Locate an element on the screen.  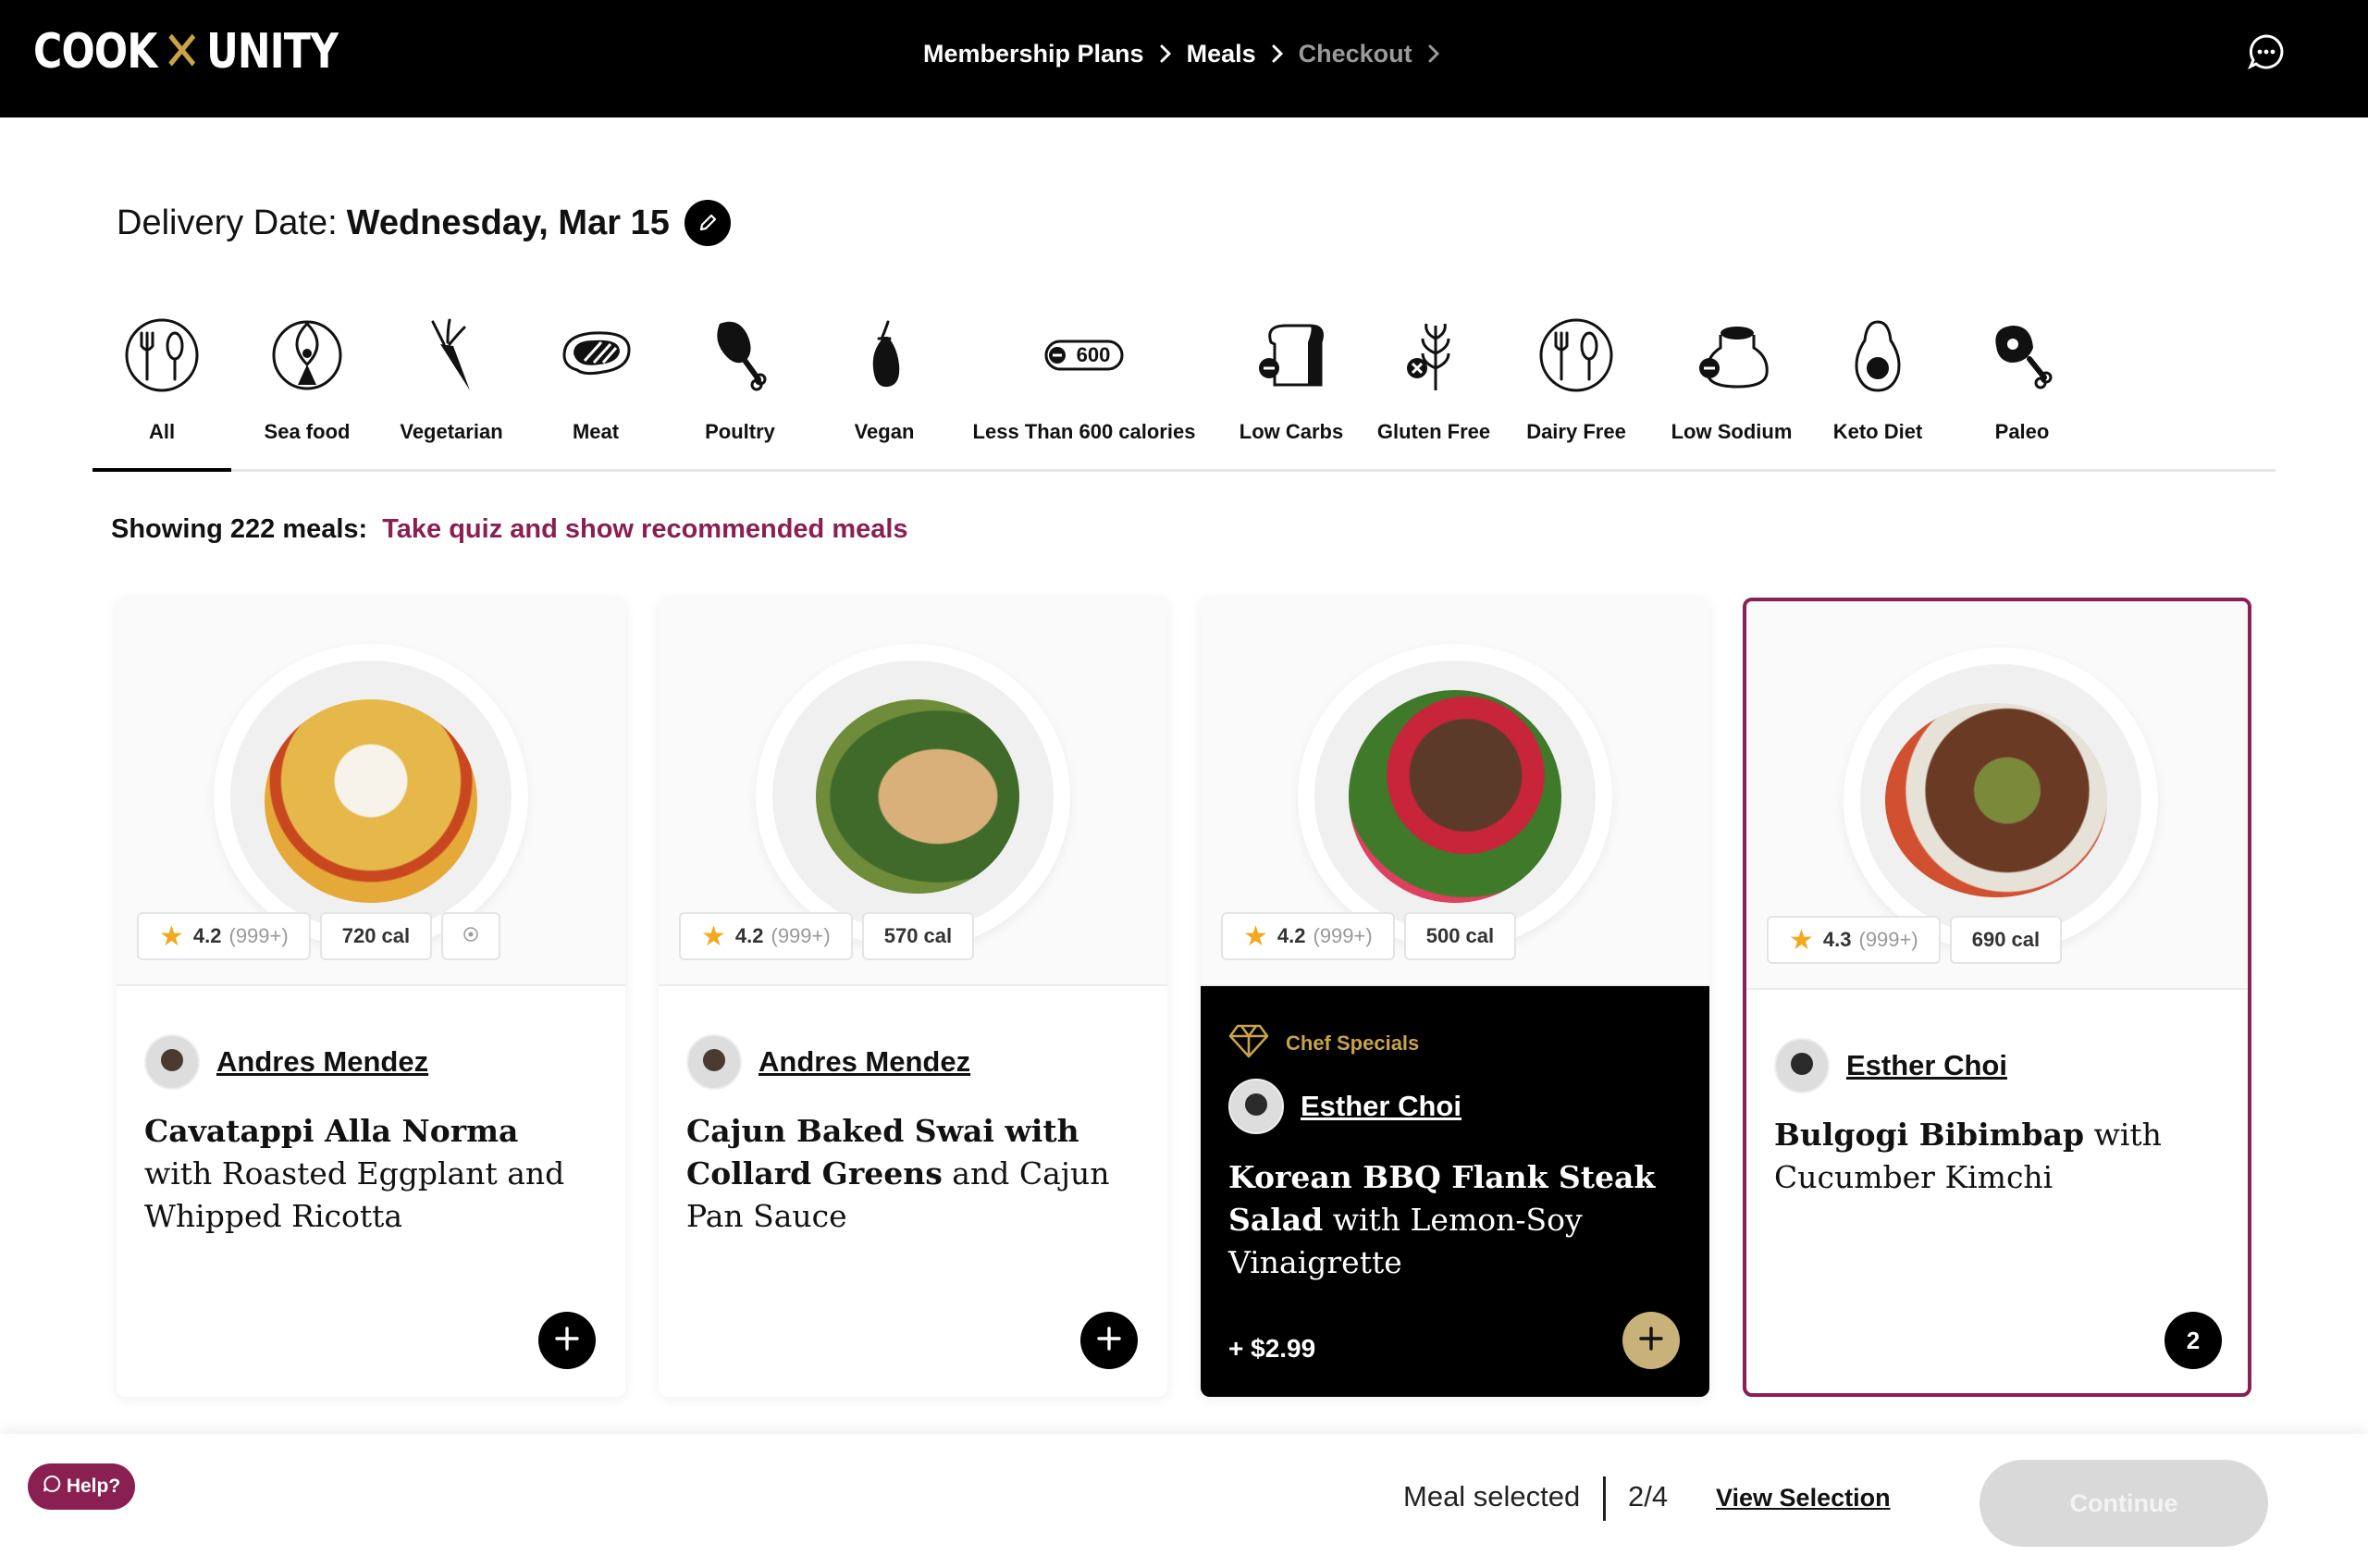
filter-all: All is located at coordinates (162, 388).